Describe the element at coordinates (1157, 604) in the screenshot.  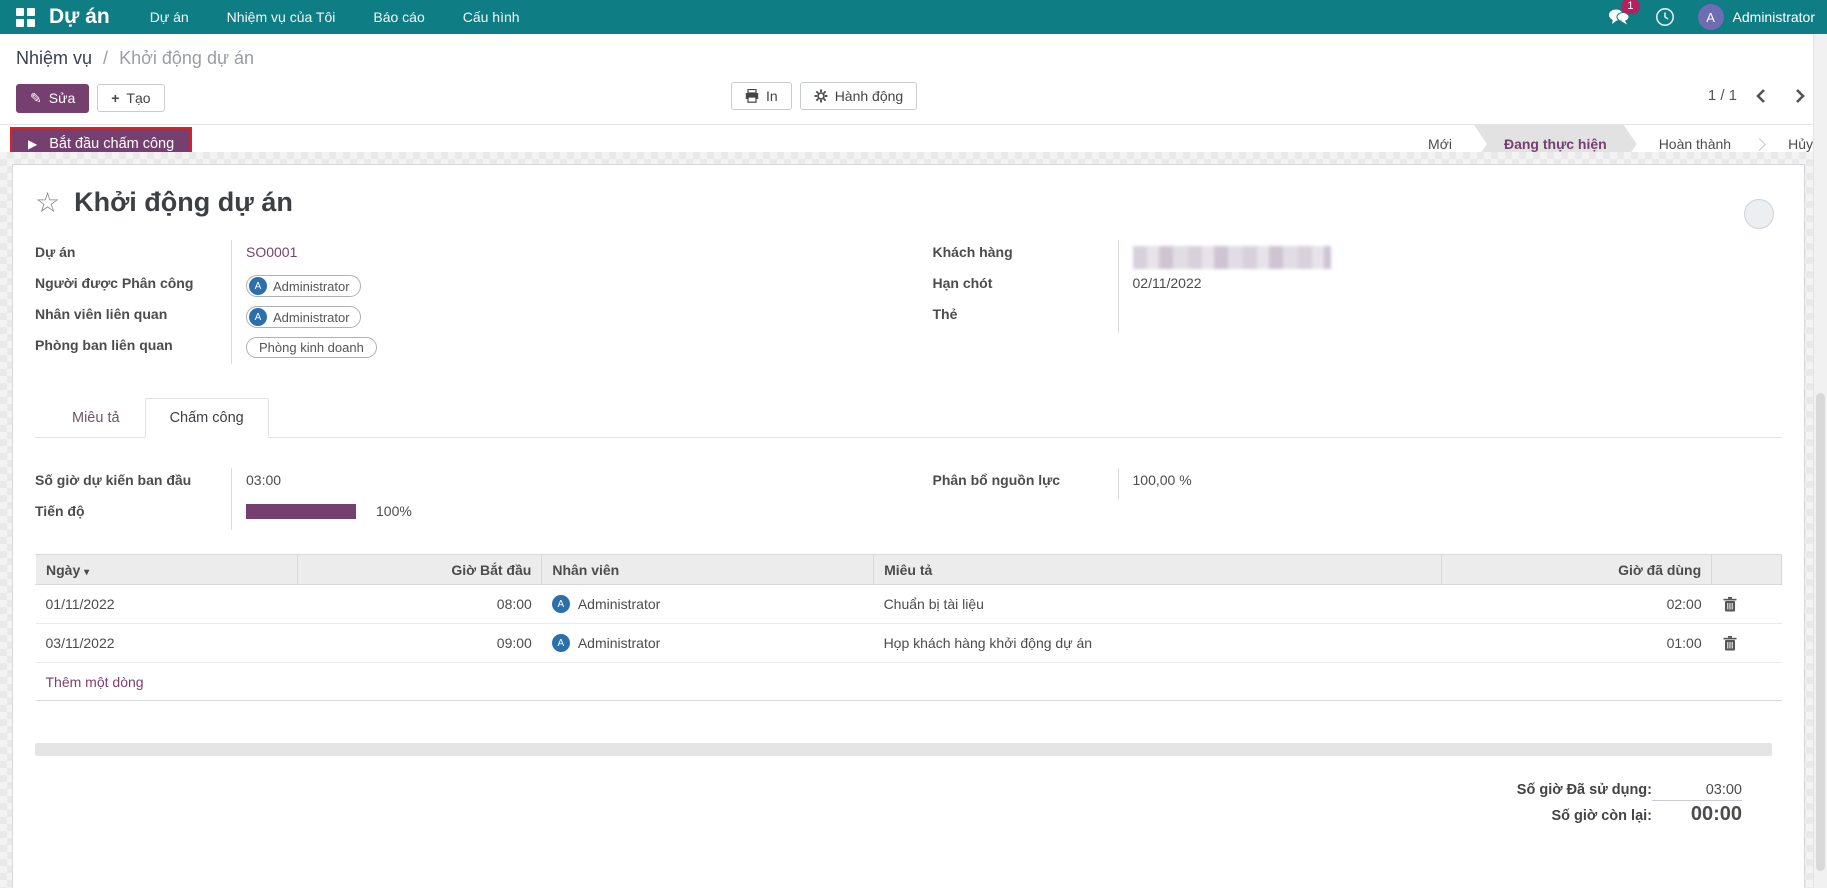
I see `cell-description: Chuẩn bị tài liệu` at that location.